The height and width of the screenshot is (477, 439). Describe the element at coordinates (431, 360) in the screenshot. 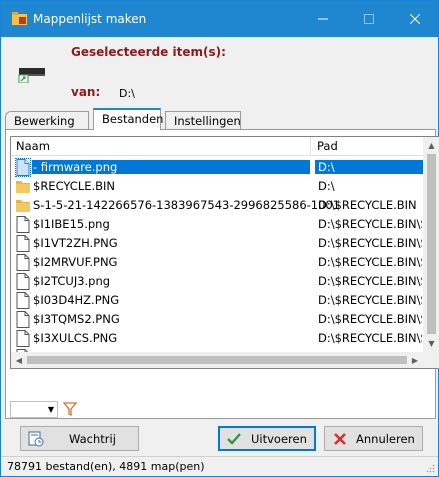

I see `scrollbar-corner` at that location.